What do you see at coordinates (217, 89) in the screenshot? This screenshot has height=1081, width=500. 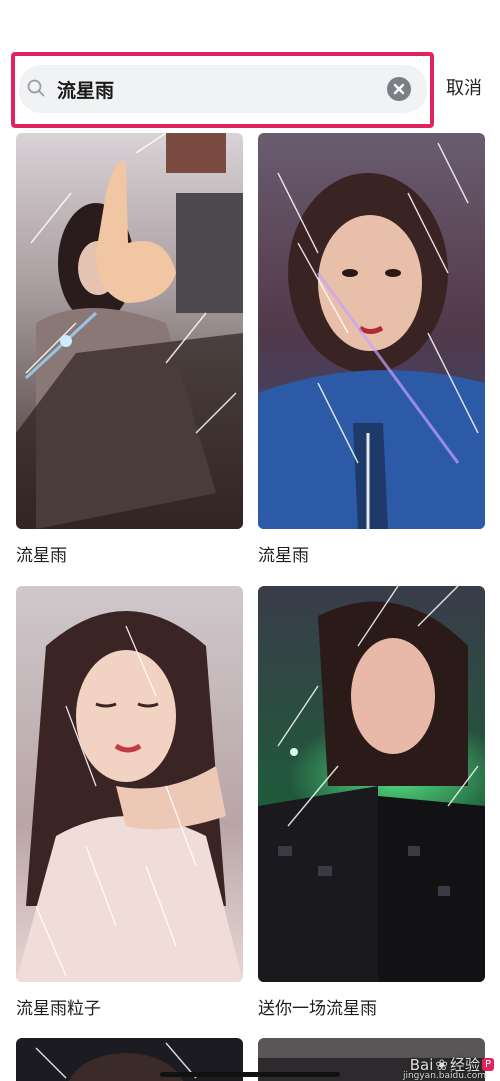 I see `search-input` at bounding box center [217, 89].